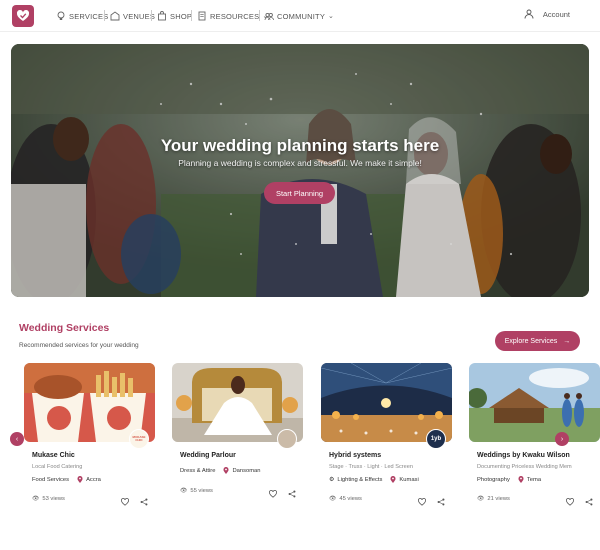 This screenshot has height=550, width=600. What do you see at coordinates (220, 470) in the screenshot?
I see `card-meta: Dress & Attire Dansoman` at bounding box center [220, 470].